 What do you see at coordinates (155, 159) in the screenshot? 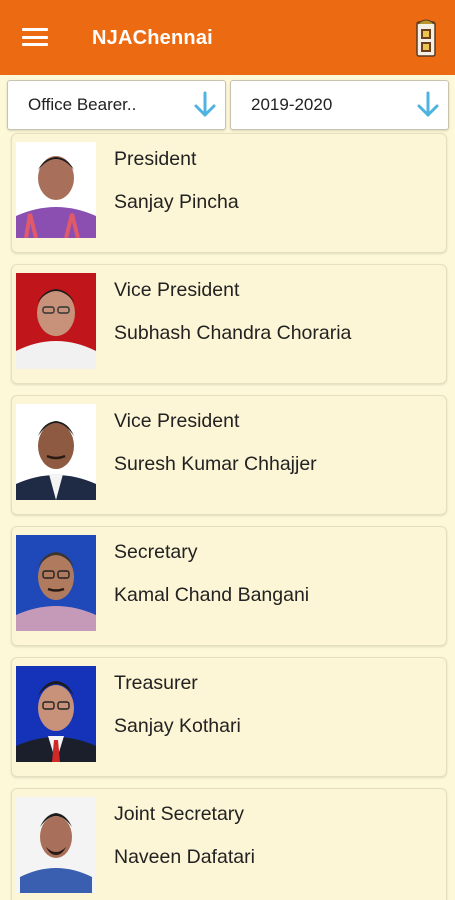
I see `member-designation: President` at bounding box center [155, 159].